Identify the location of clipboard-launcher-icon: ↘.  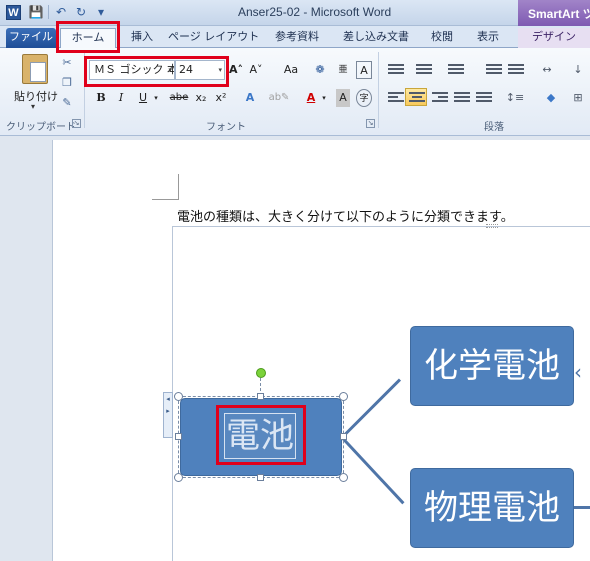
(76, 123).